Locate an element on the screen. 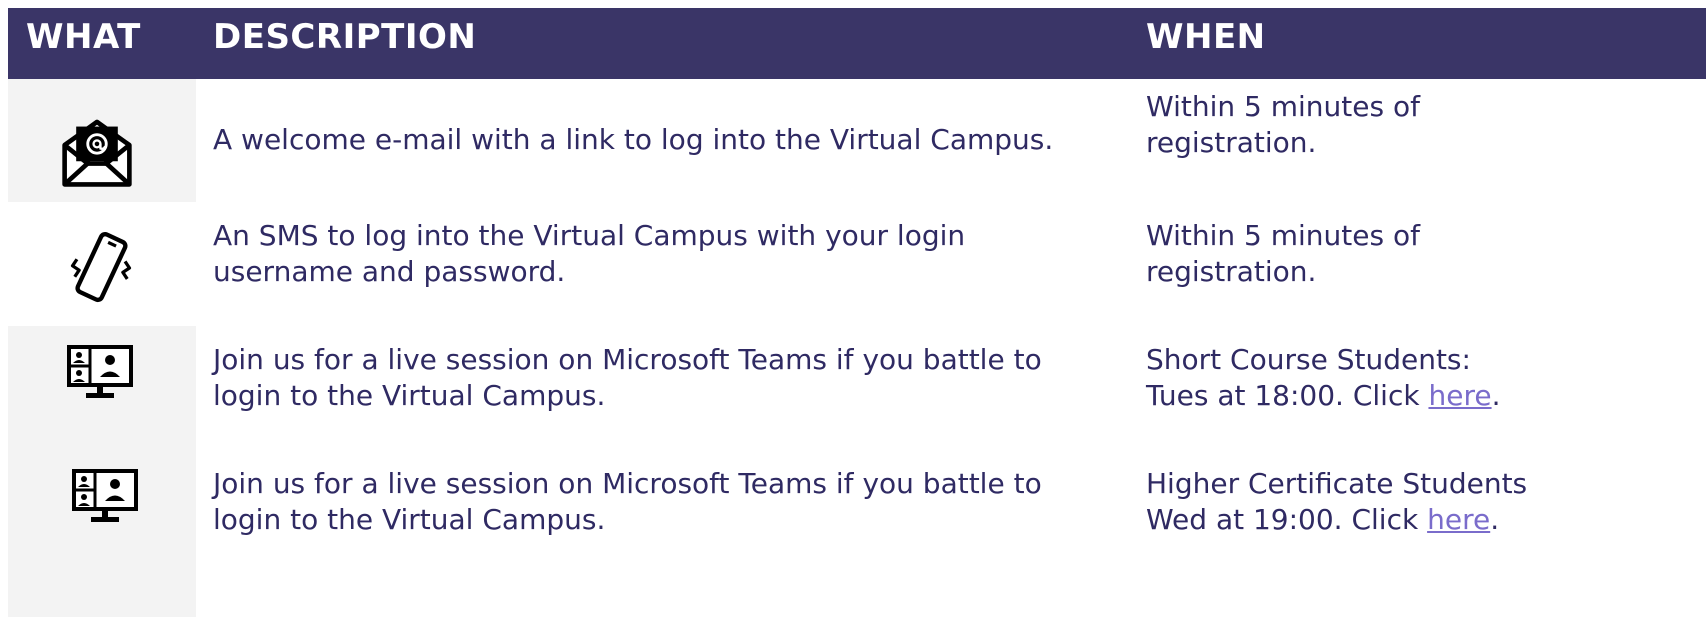 This screenshot has height=617, width=1706. header-what: WHAT is located at coordinates (83, 37).